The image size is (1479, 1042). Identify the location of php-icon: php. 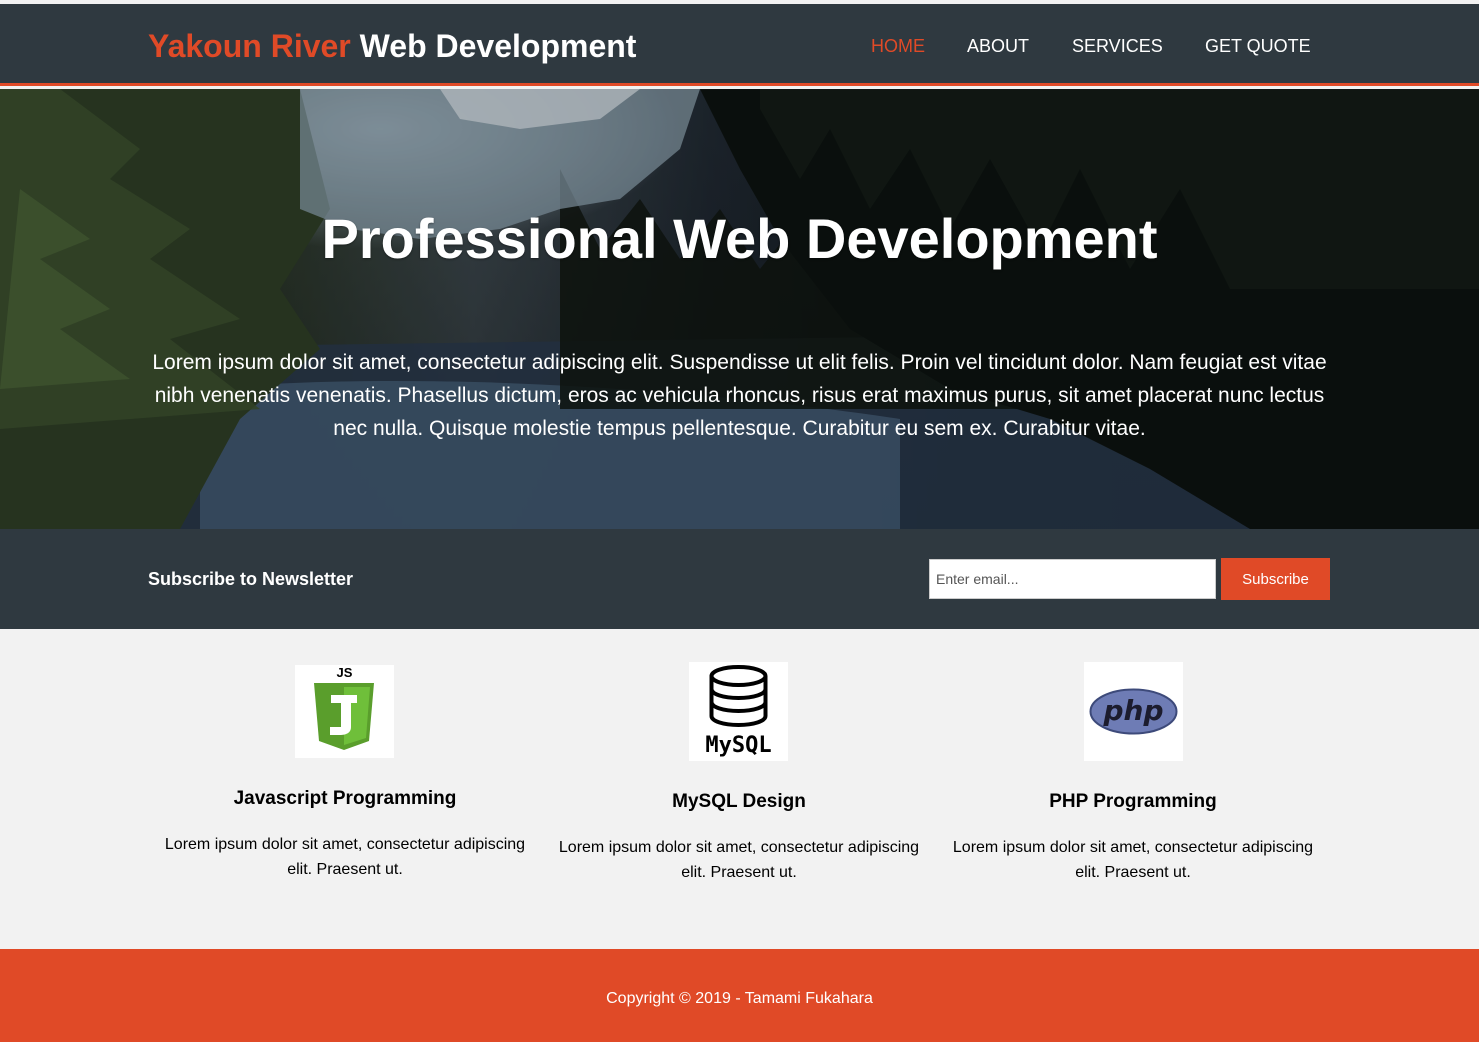
(1133, 711).